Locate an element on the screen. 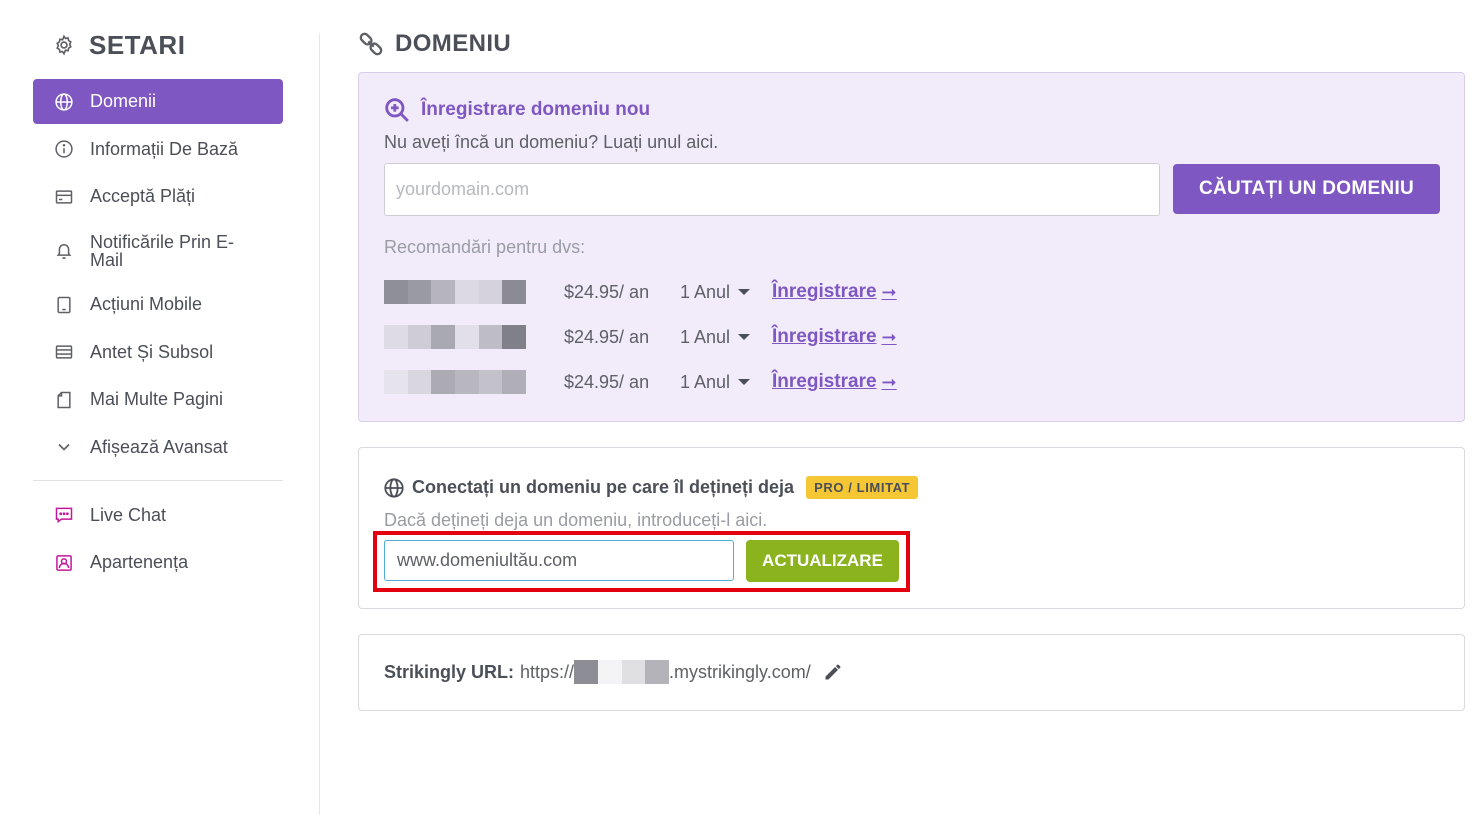  info-icon is located at coordinates (64, 149).